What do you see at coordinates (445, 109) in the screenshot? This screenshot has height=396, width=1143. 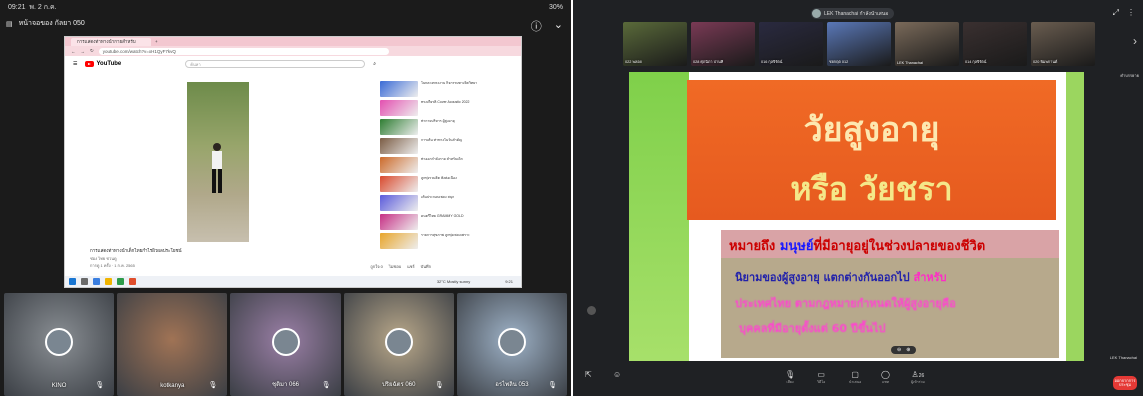 I see `recommendation-title: ทรงเกียรติ Cover Acoustic 2022` at bounding box center [445, 109].